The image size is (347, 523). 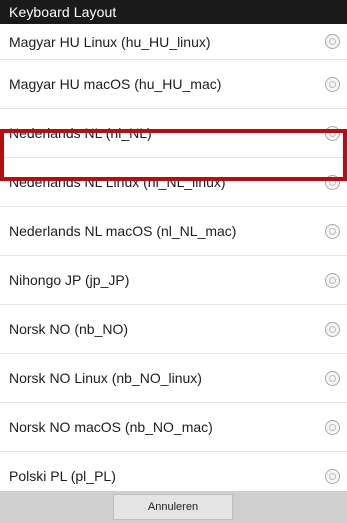 What do you see at coordinates (62, 476) in the screenshot?
I see `layout-option-label: Polski PL (pl_PL)` at bounding box center [62, 476].